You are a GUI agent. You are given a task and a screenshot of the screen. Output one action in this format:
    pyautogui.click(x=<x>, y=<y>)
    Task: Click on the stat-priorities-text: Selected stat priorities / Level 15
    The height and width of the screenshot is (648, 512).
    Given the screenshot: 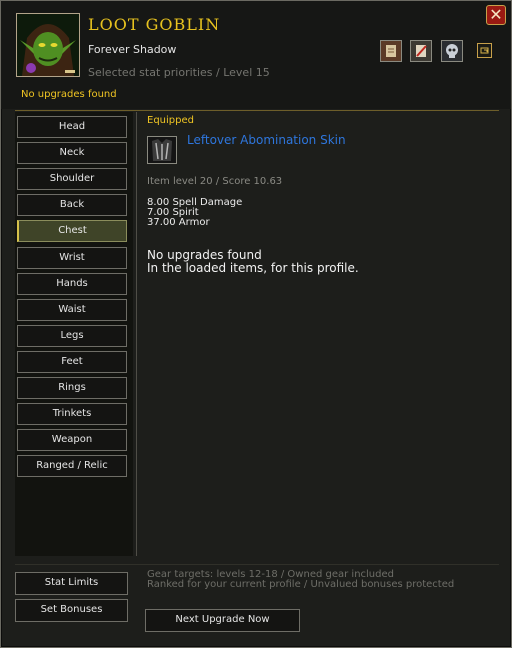 What is the action you would take?
    pyautogui.click(x=179, y=72)
    